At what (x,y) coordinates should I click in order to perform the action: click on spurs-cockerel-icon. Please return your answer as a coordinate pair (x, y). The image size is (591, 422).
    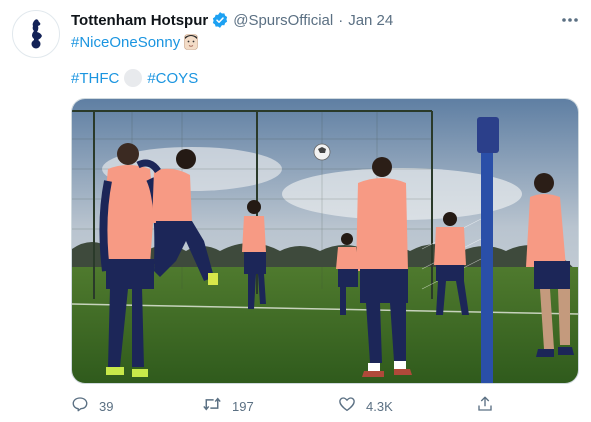
    Looking at the image, I should click on (36, 34).